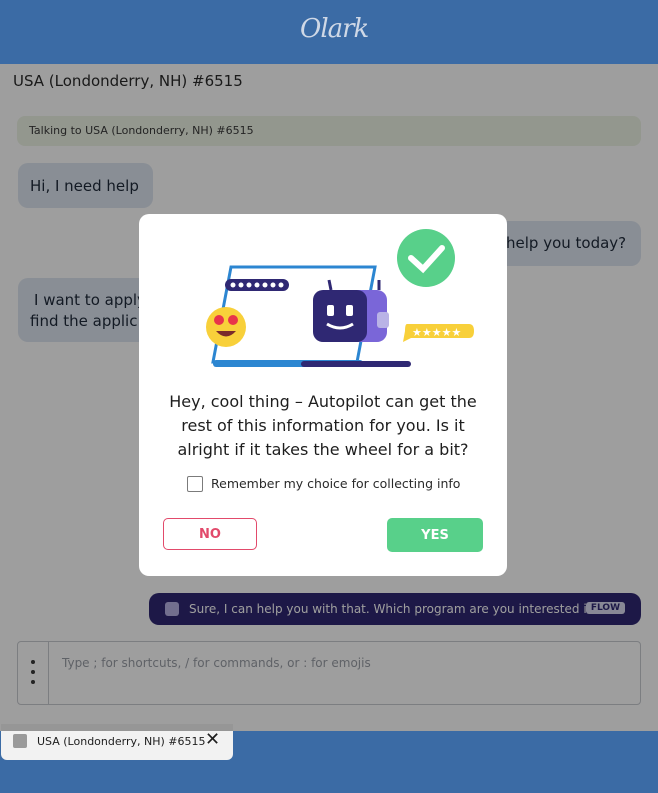  I want to click on olark-logo: Olark, so click(334, 29).